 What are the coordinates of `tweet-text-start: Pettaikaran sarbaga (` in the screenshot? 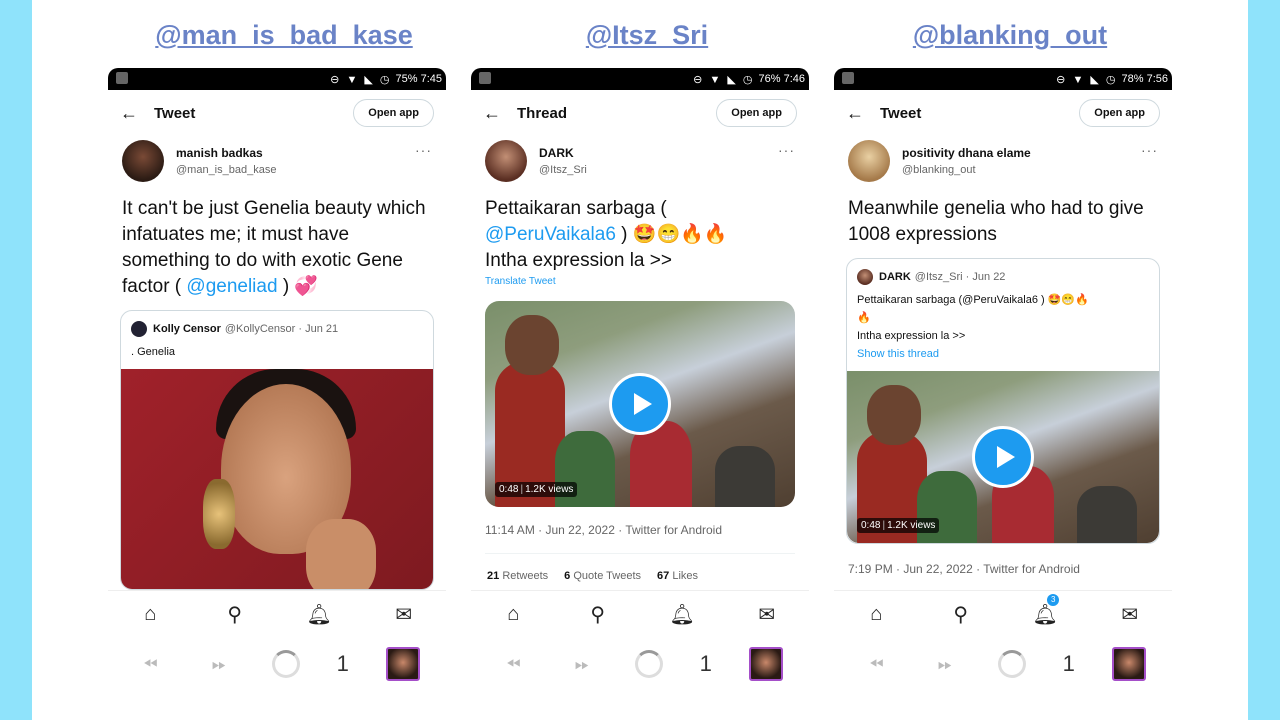 It's located at (576, 208).